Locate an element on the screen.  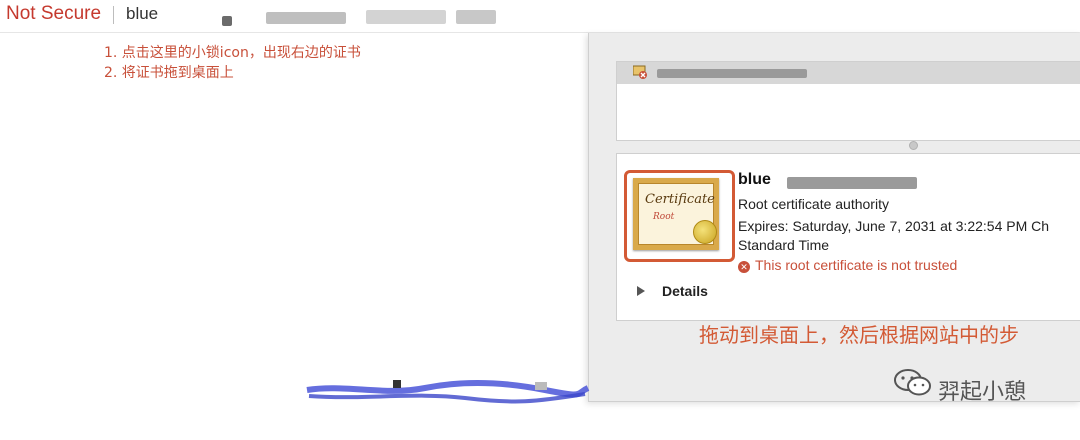
wechat-icon is located at coordinates (912, 382).